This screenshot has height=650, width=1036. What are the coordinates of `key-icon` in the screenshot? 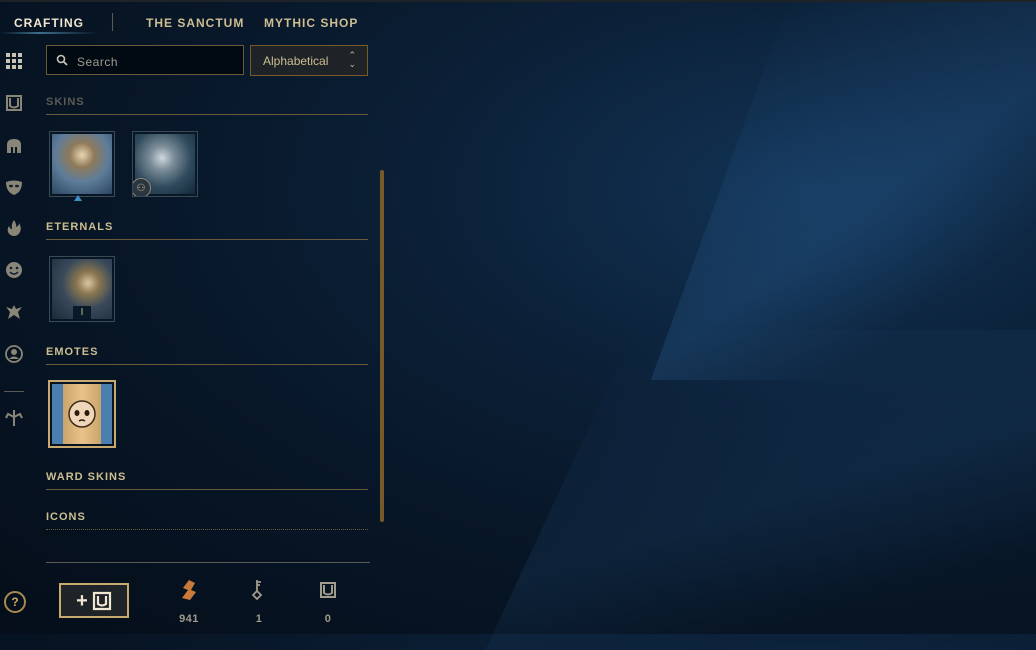 It's located at (257, 590).